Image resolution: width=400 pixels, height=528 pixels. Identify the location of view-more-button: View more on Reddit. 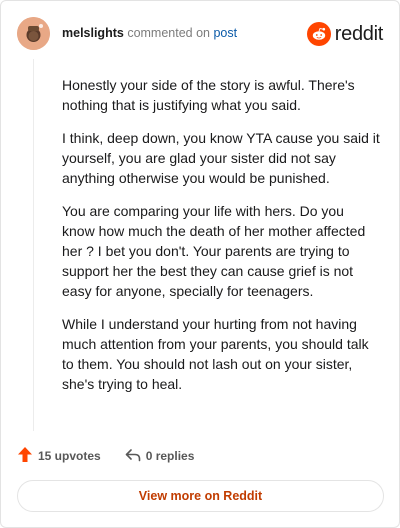
(200, 496).